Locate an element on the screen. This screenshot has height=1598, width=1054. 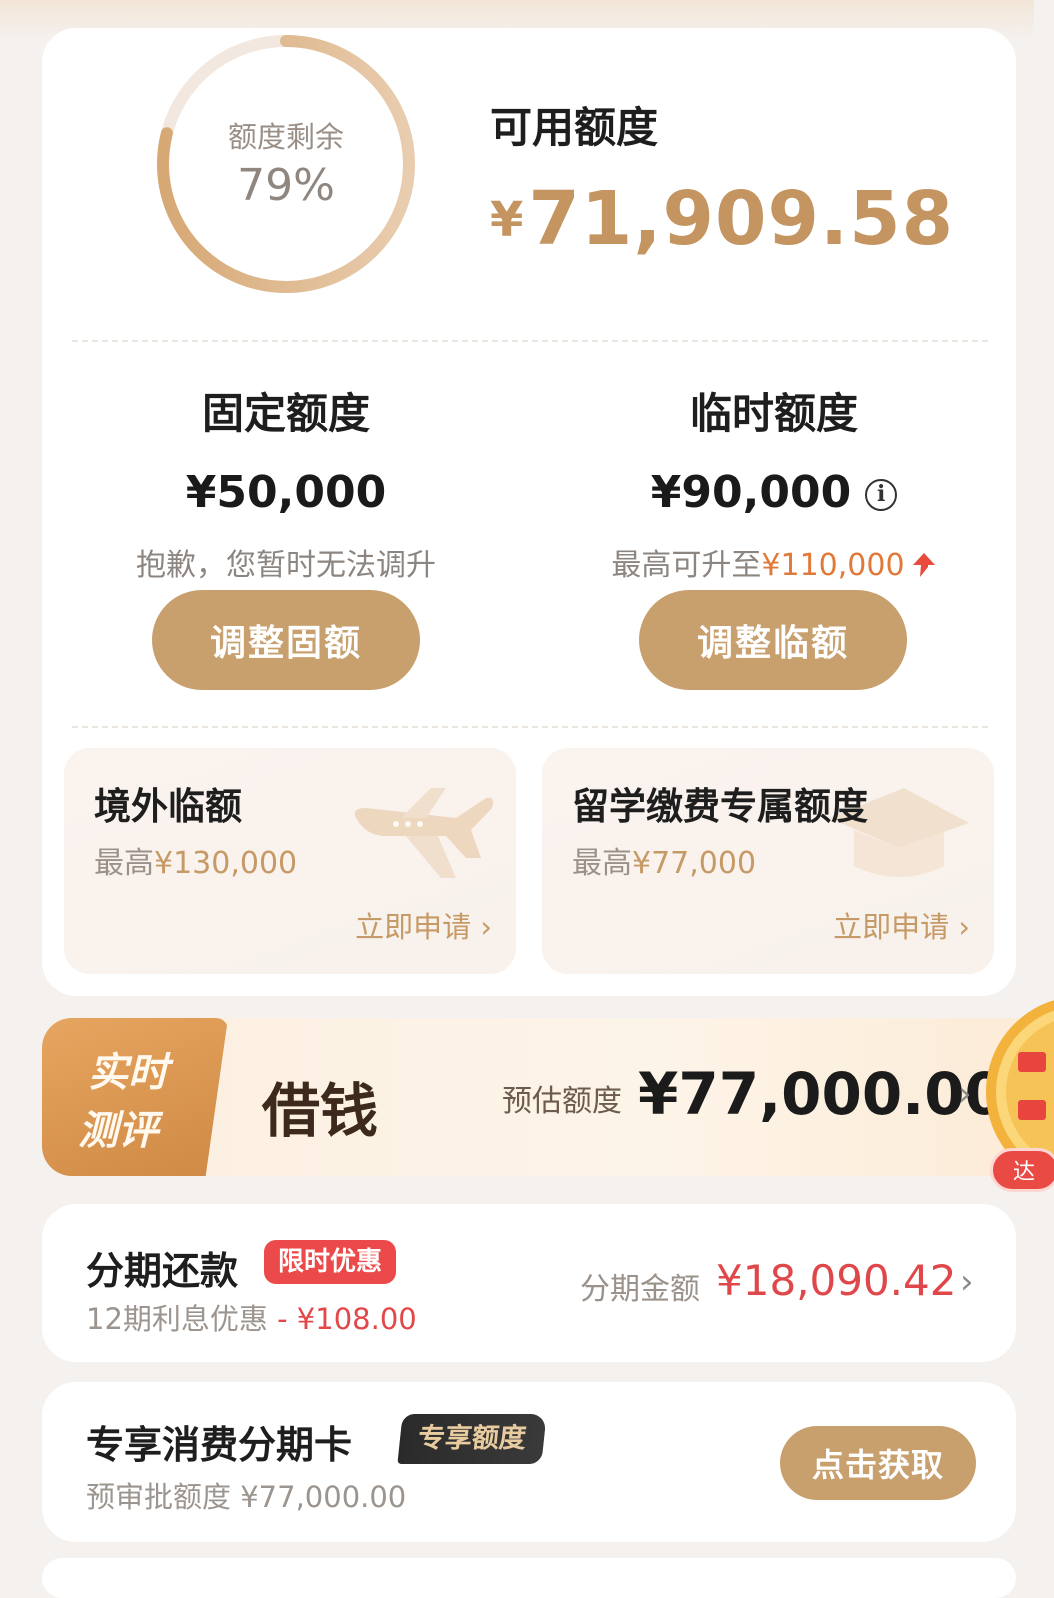
overseas-credit-card: 境外临额 最高¥130,000 立即申请 › is located at coordinates (290, 861).